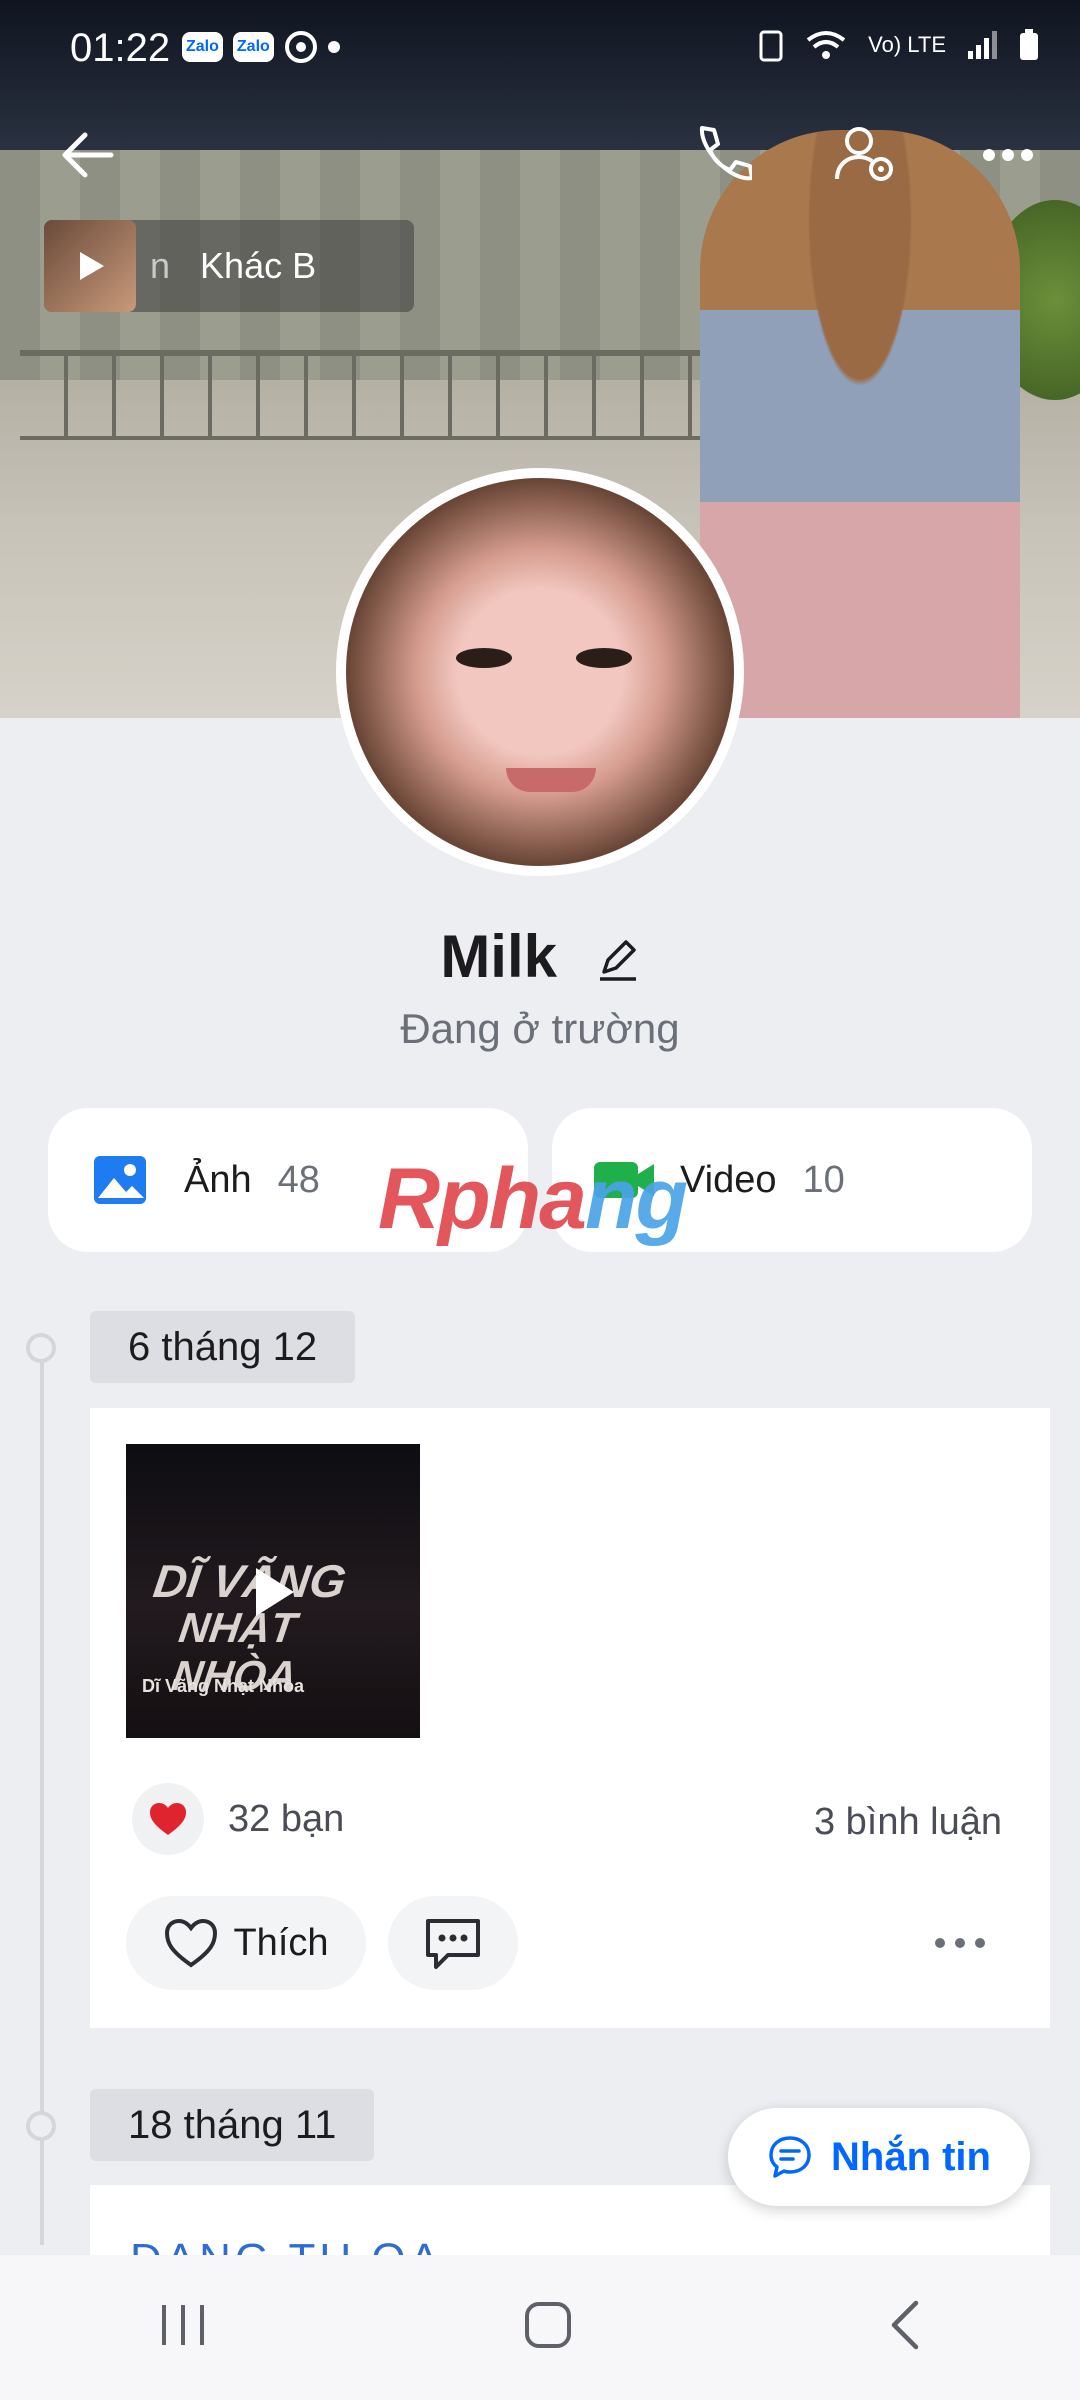  I want to click on recent-apps-button, so click(183, 2327).